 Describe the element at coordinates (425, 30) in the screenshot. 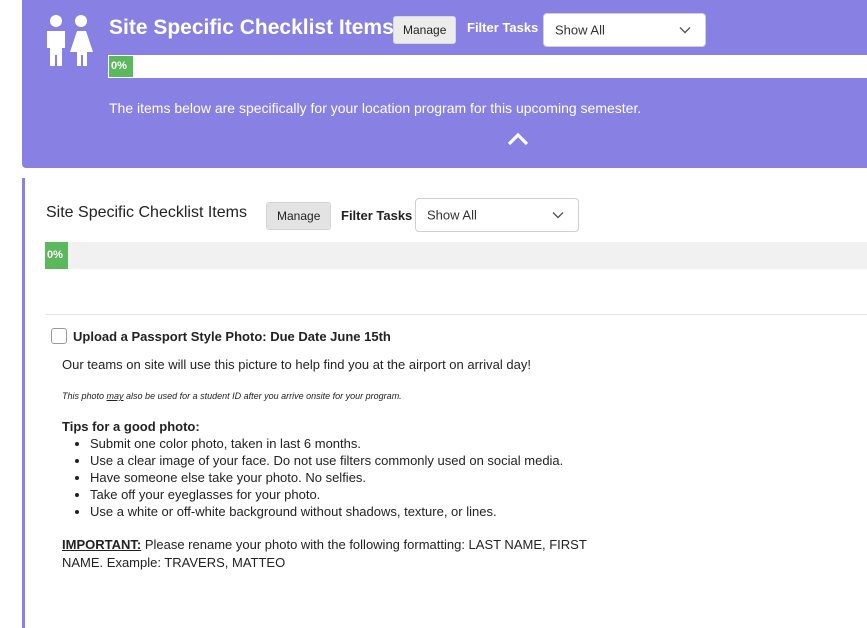

I see `hero-manage-button: Manage` at that location.